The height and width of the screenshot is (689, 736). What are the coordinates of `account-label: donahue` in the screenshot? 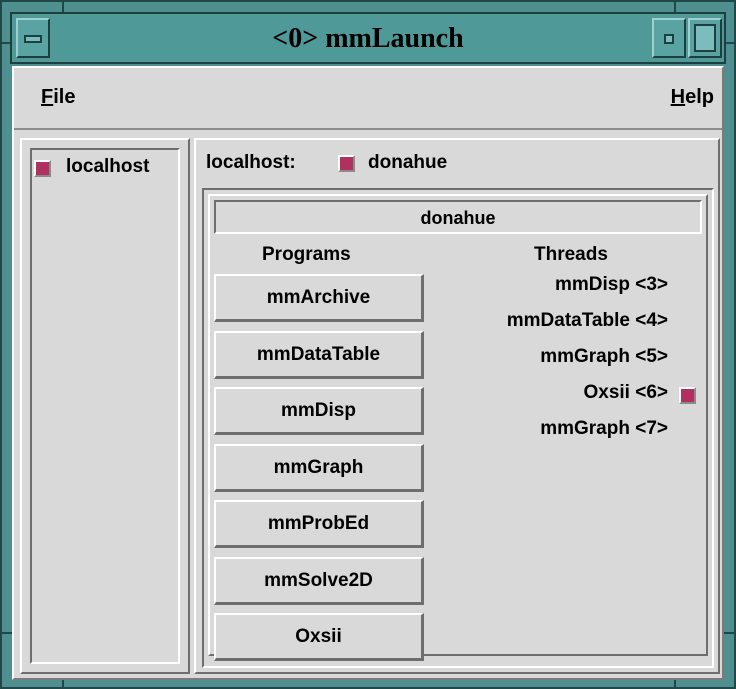 It's located at (408, 162).